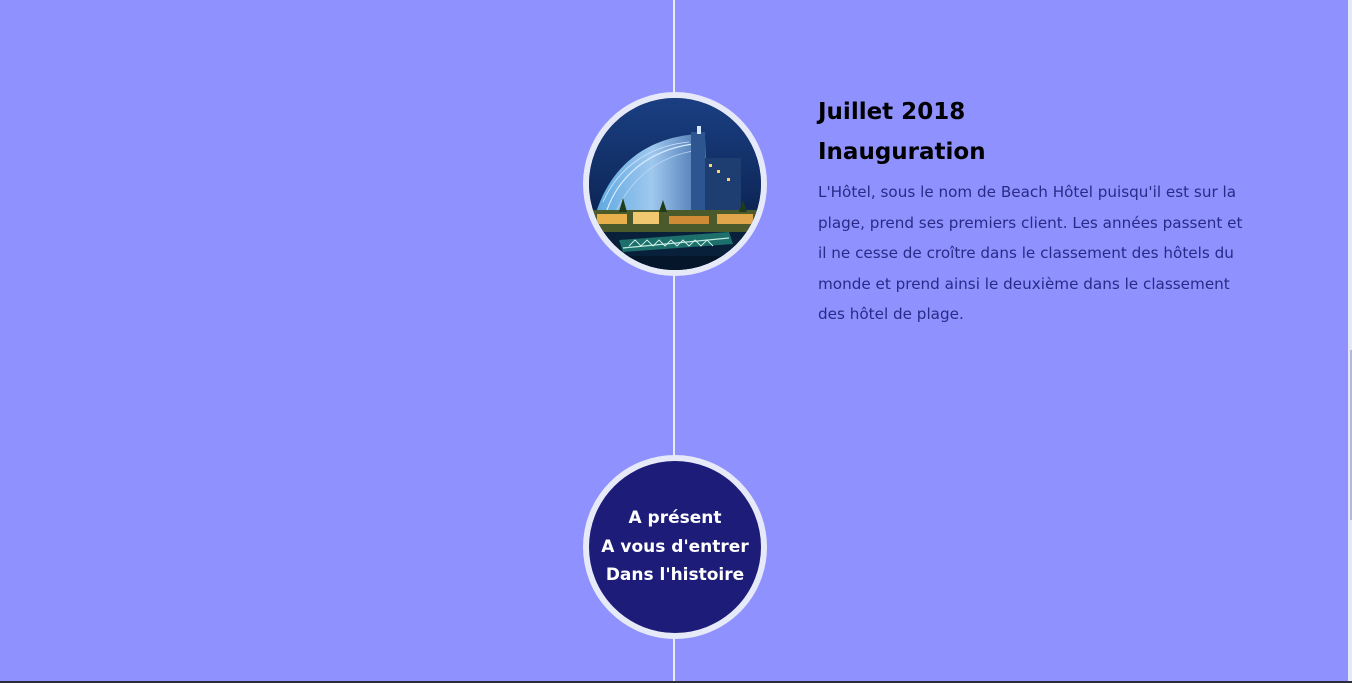 Image resolution: width=1352 pixels, height=683 pixels. I want to click on event-date: Juillet 2018, so click(892, 112).